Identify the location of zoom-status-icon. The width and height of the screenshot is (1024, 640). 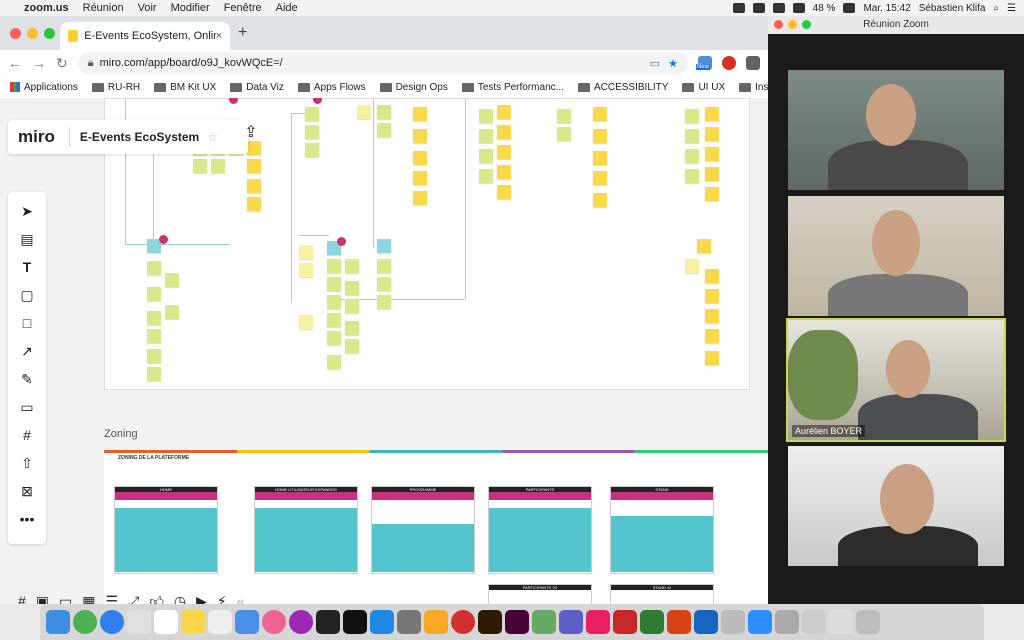
(738, 8).